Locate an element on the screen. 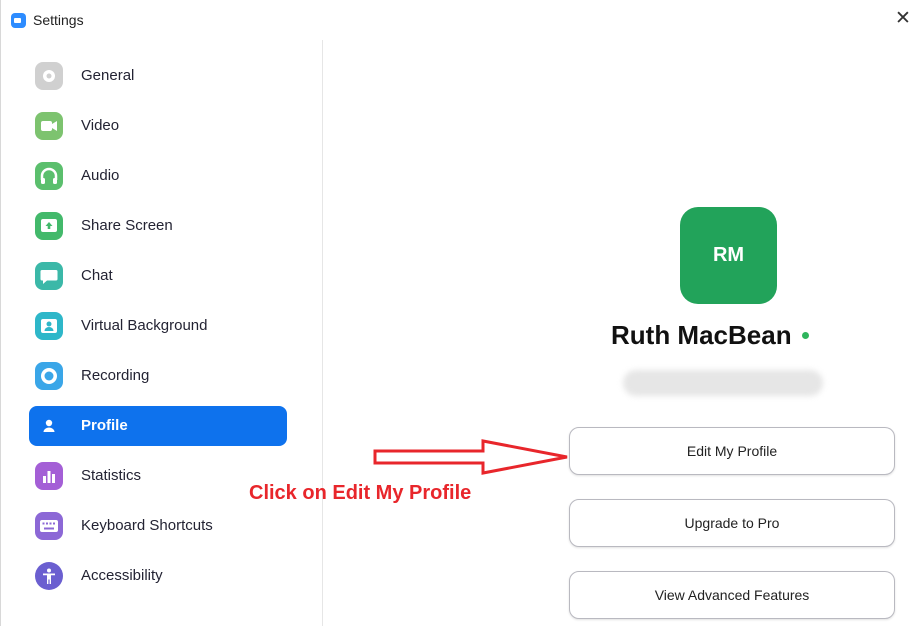 The width and height of the screenshot is (922, 626). sidebar-item-label: General is located at coordinates (108, 75).